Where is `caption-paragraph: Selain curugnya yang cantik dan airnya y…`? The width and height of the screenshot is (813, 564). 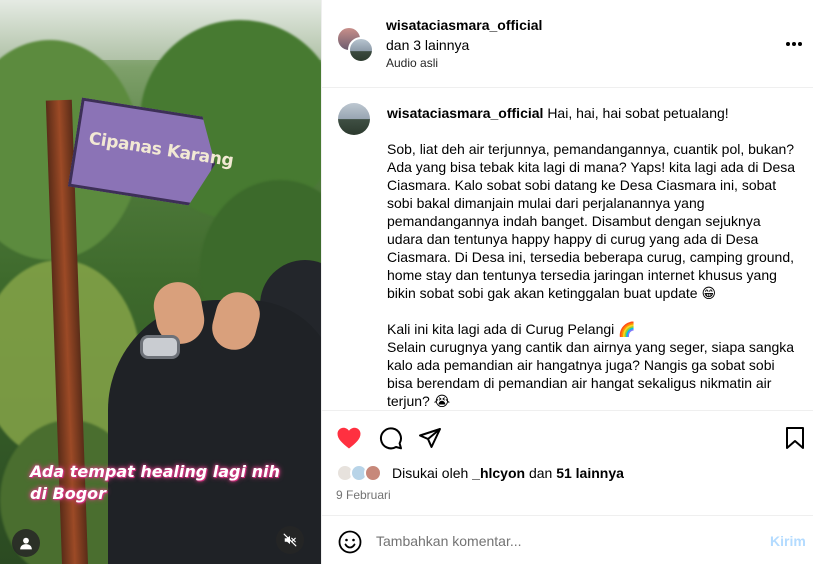
caption-paragraph: Selain curugnya yang cantik dan airnya y… is located at coordinates (591, 374).